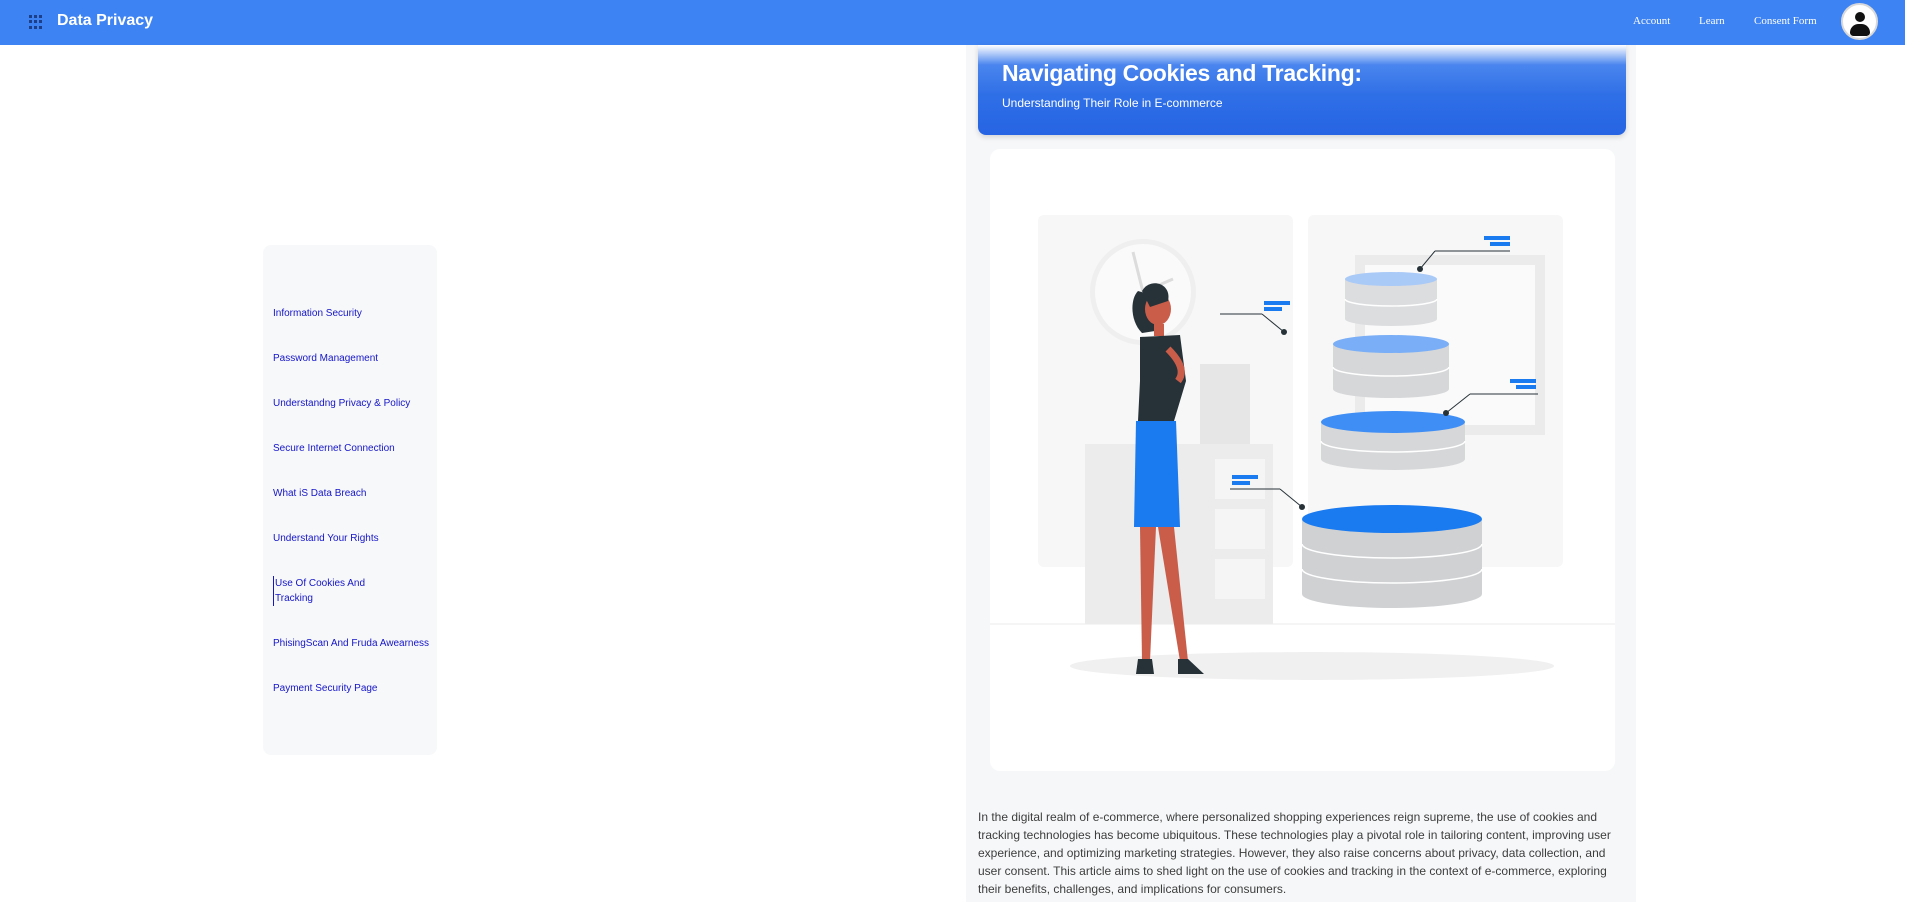 This screenshot has width=1905, height=902. What do you see at coordinates (1785, 21) in the screenshot?
I see `nav-link-consent-form: Consent Form` at bounding box center [1785, 21].